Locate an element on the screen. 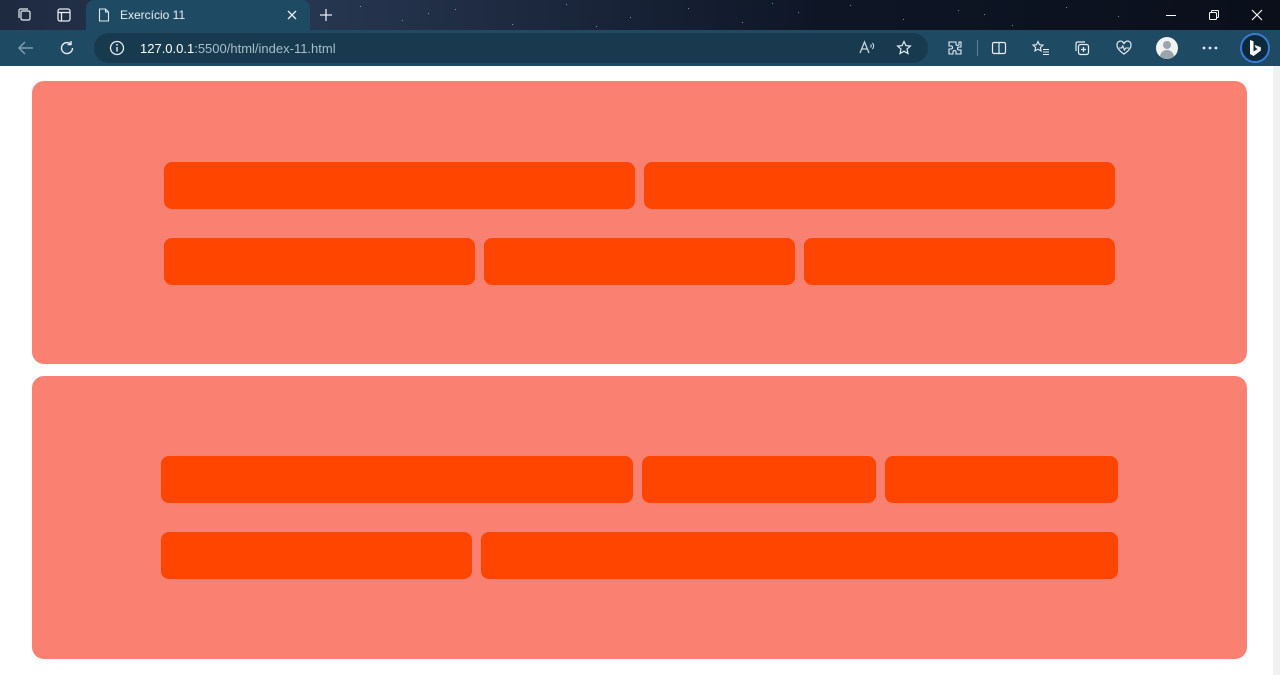 Image resolution: width=1280 pixels, height=675 pixels. favorites-icon is located at coordinates (1041, 48).